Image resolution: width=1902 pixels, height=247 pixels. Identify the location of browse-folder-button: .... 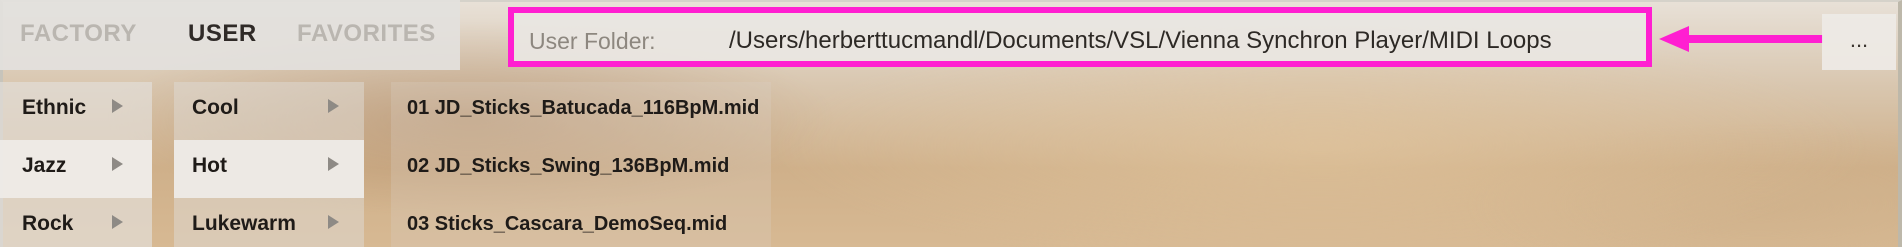
(1859, 42).